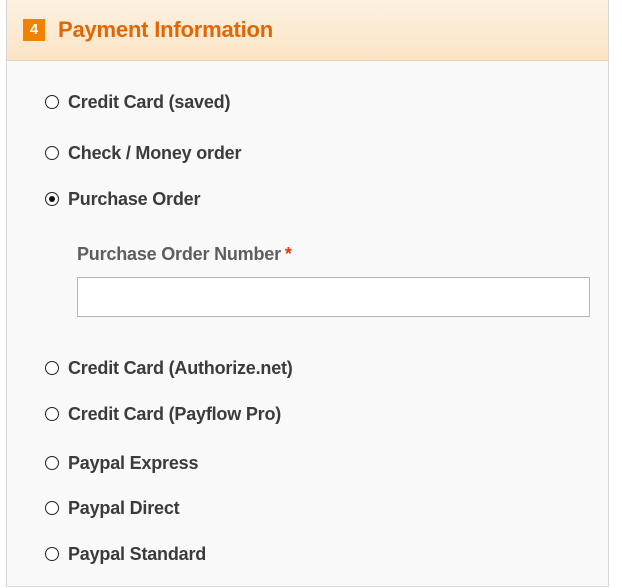 This screenshot has width=622, height=588. I want to click on payment-option-paypal-express: Paypal Express, so click(121, 463).